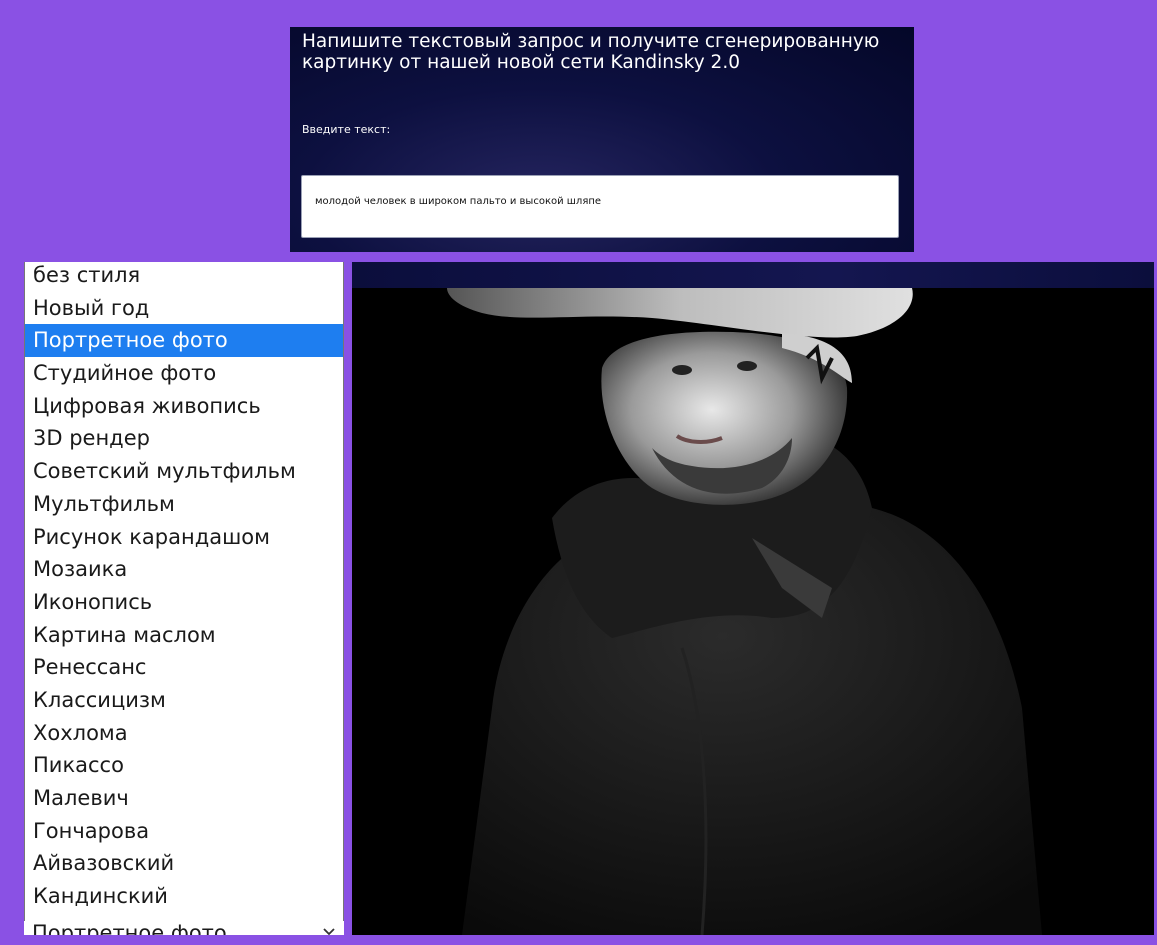  Describe the element at coordinates (184, 406) in the screenshot. I see `style-option: Цифровая живопись` at that location.